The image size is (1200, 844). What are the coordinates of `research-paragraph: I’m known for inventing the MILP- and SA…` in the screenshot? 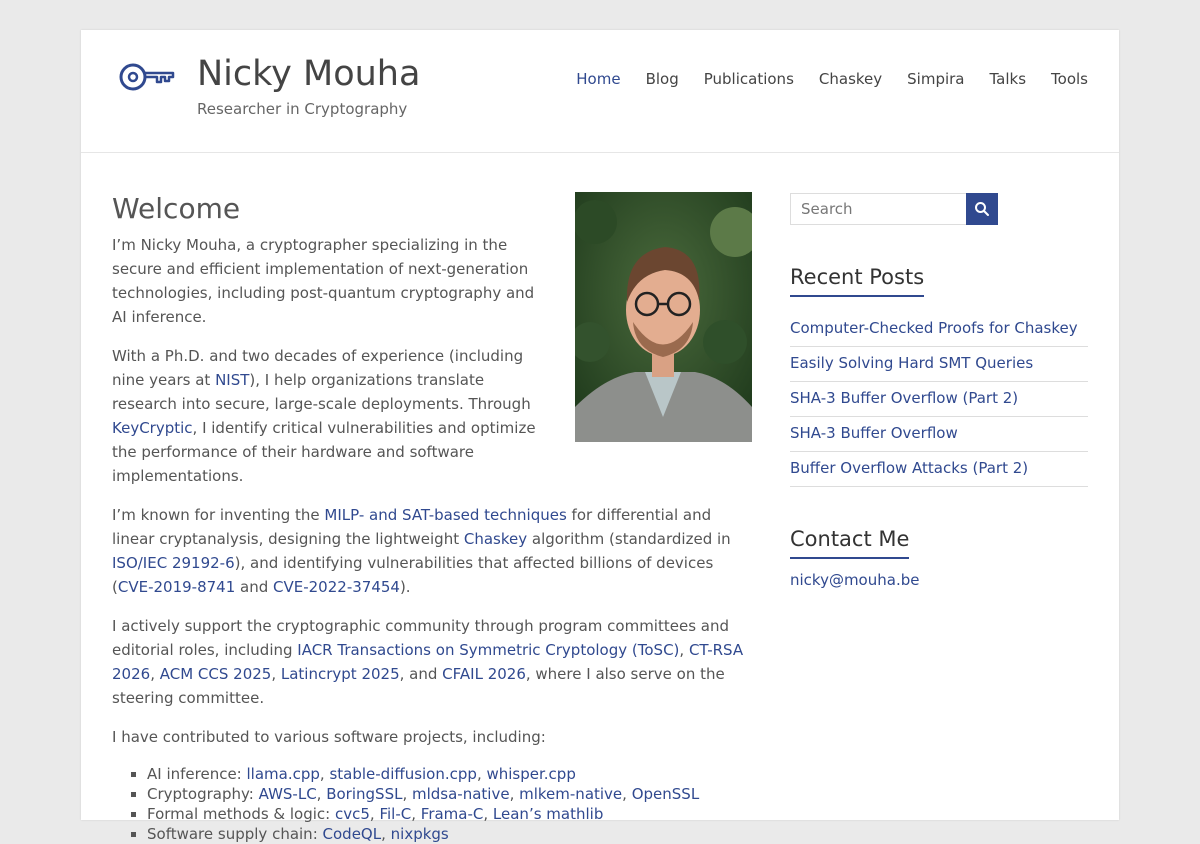 It's located at (421, 551).